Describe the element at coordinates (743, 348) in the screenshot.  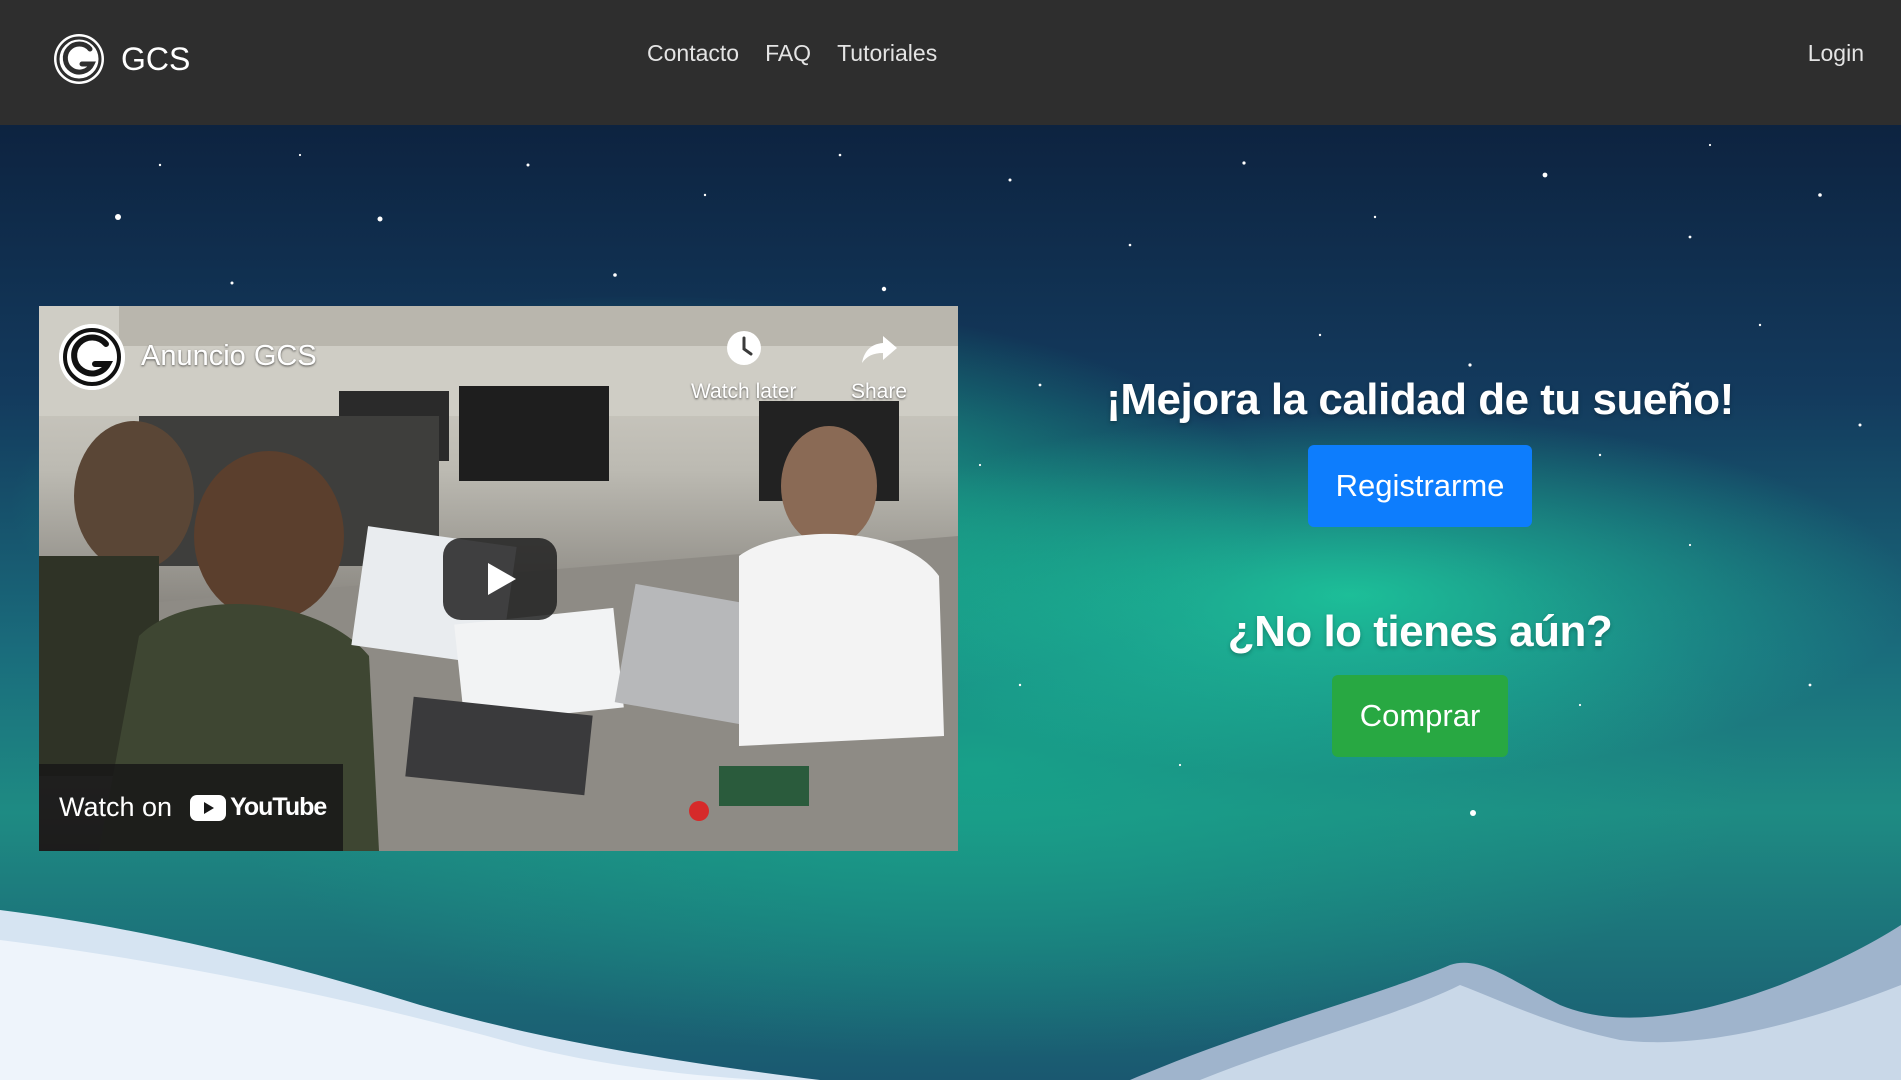
I see `clock-icon` at that location.